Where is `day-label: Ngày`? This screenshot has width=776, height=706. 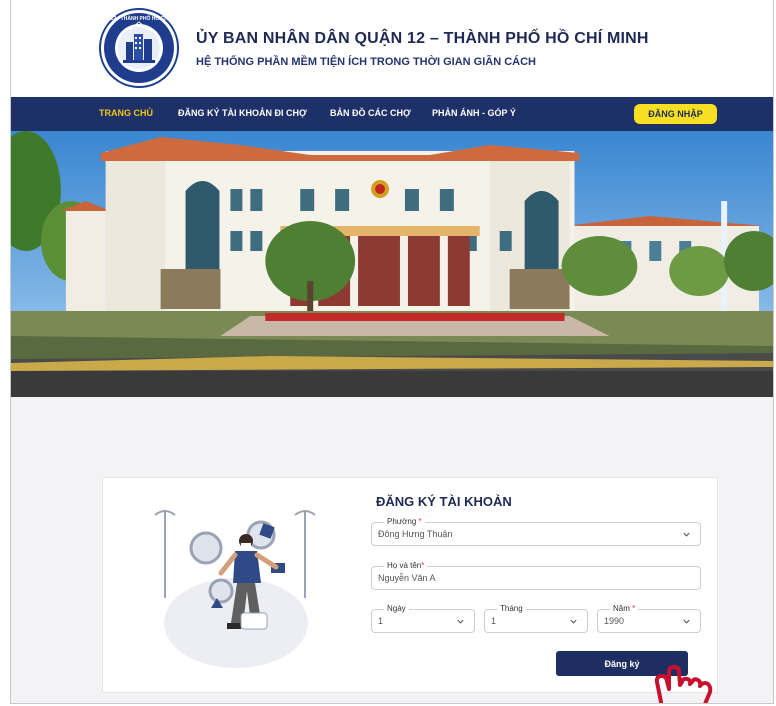
day-label: Ngày is located at coordinates (396, 608).